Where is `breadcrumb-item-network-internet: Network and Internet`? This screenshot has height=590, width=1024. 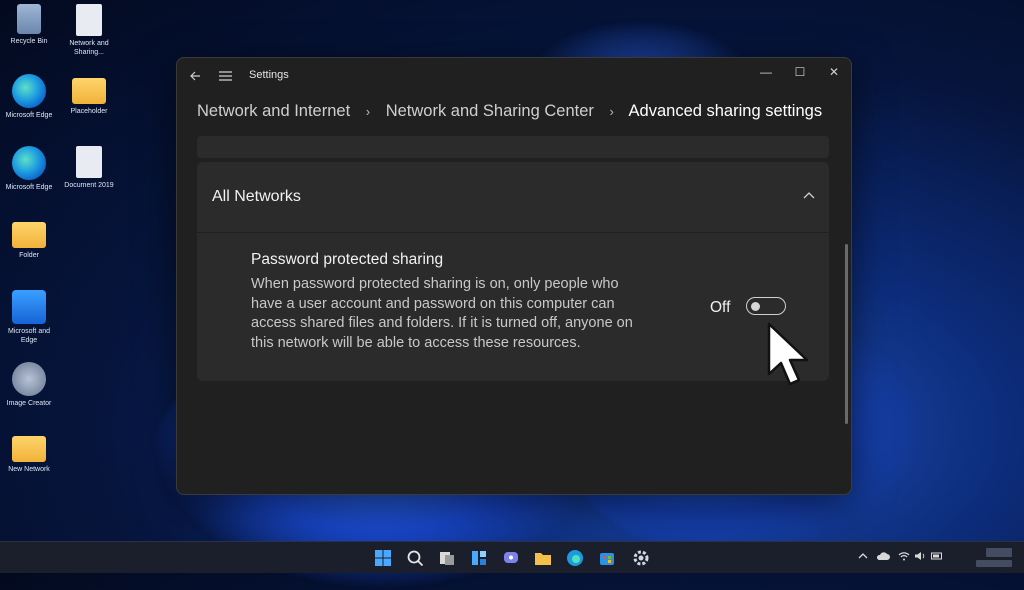
breadcrumb-item-network-internet: Network and Internet is located at coordinates (273, 111).